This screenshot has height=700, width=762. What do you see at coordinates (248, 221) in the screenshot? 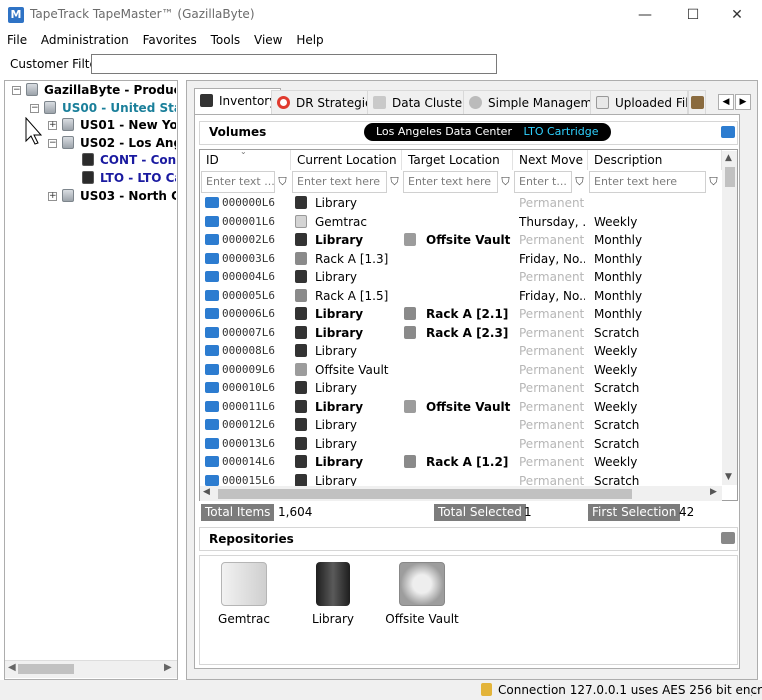
I see `cell-id: 000001L6` at bounding box center [248, 221].